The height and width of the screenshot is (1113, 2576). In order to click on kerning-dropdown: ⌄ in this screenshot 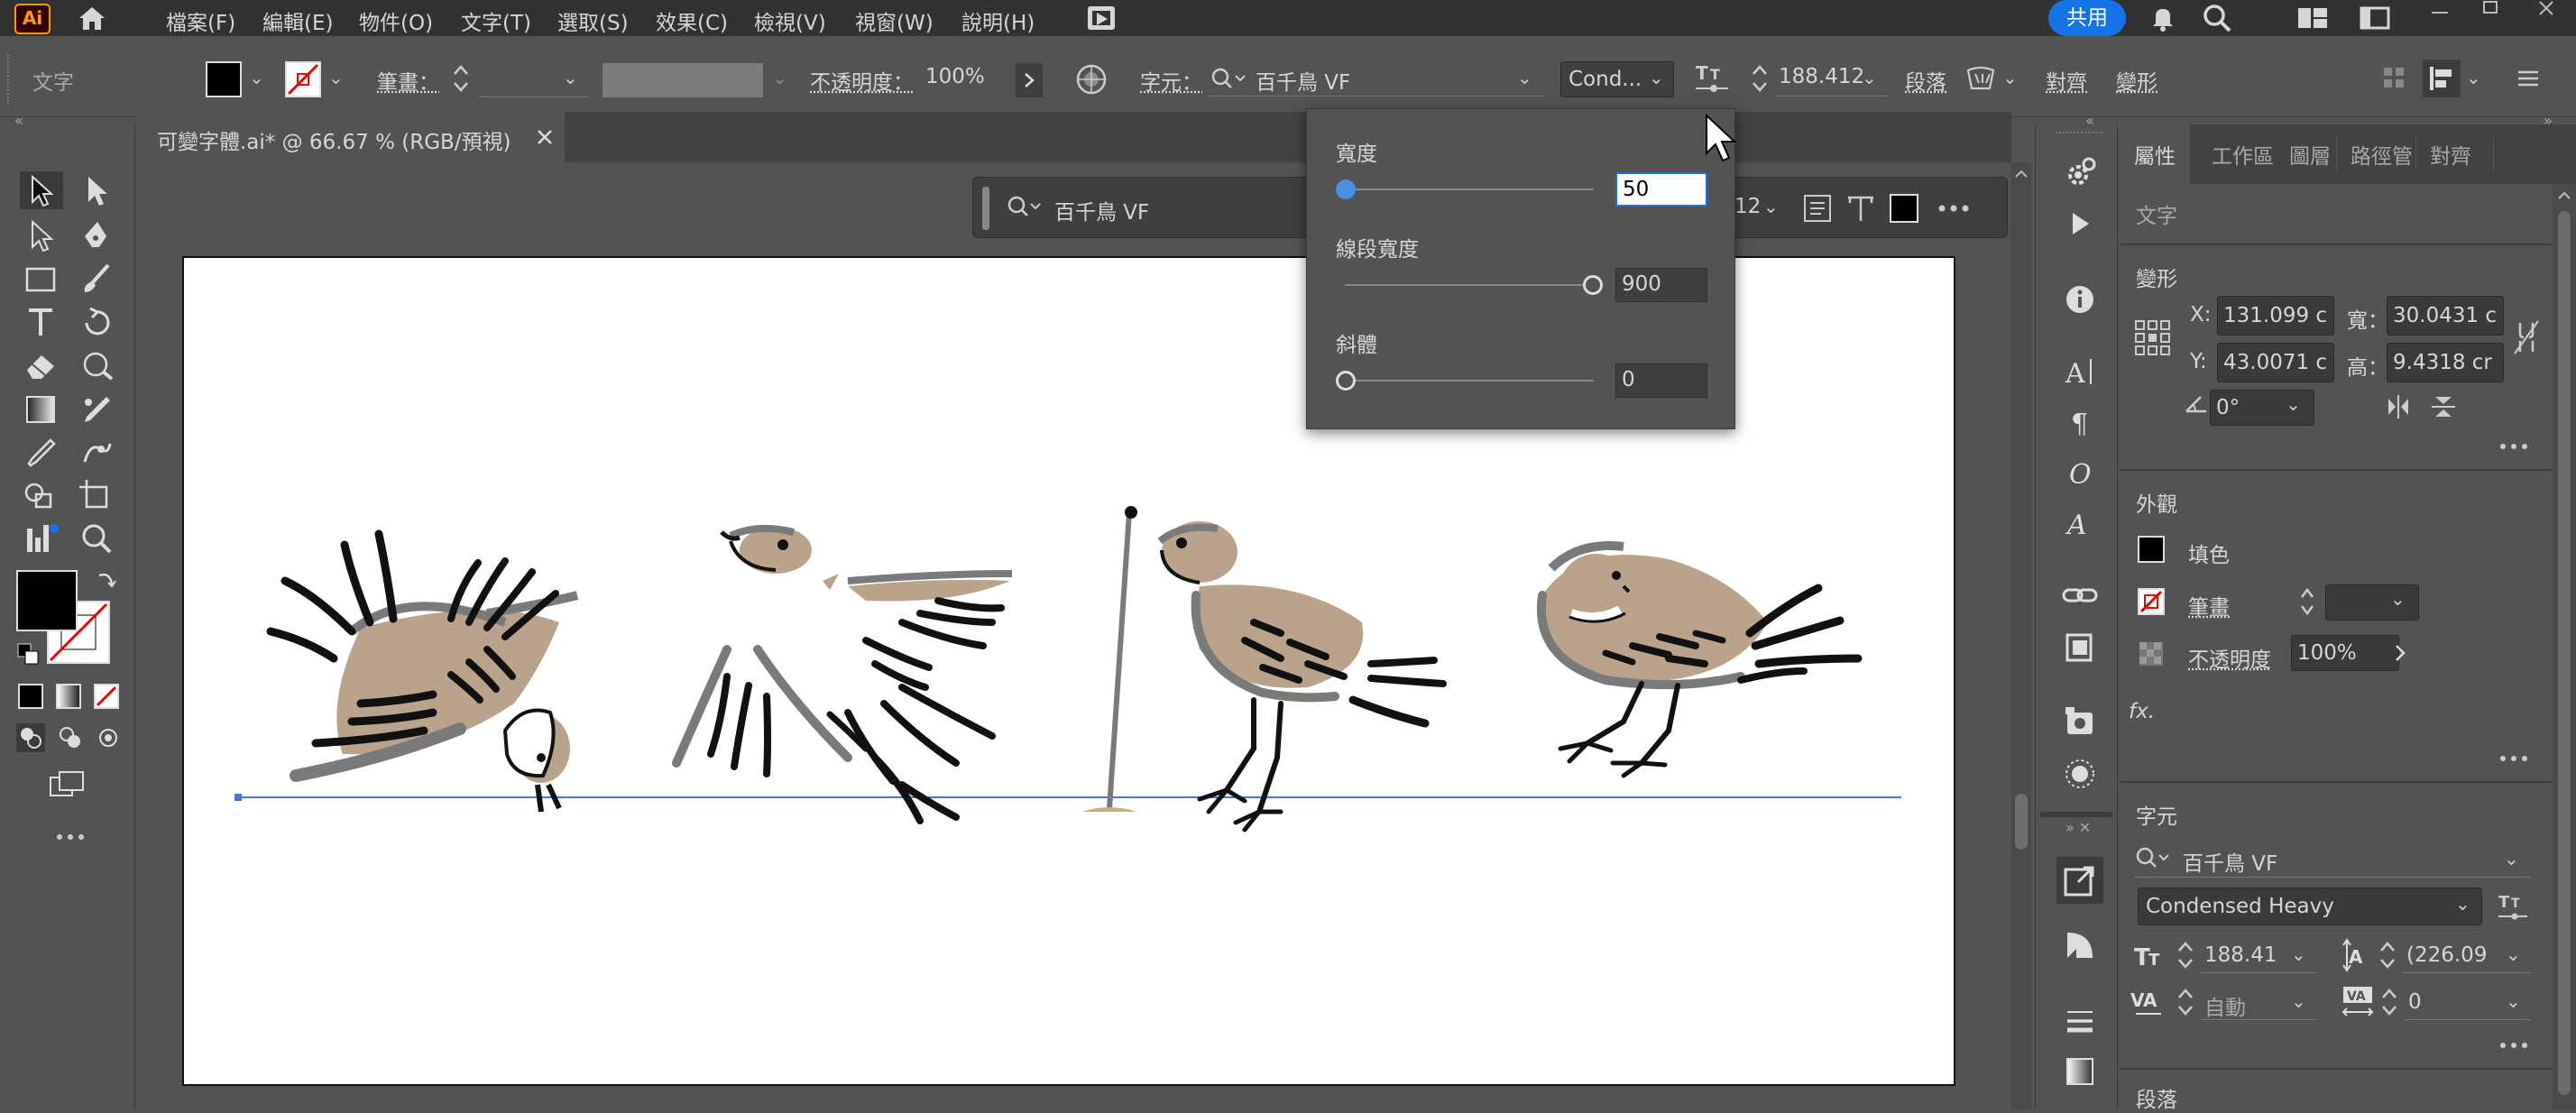, I will do `click(2298, 1001)`.